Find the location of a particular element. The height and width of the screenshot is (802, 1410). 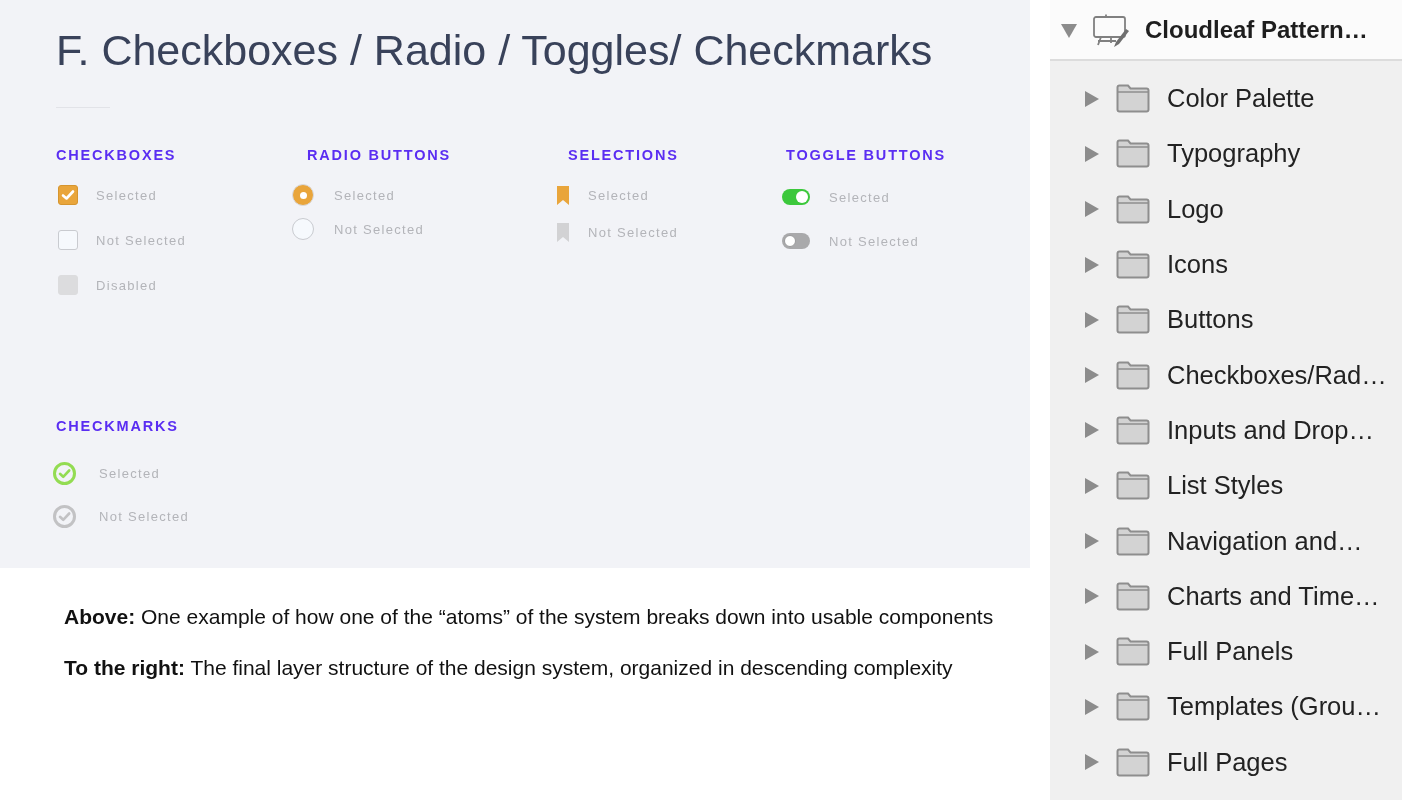

page-title: F. Checkboxes / Radio / Toggles/ Checkmarks is located at coordinates (495, 50).